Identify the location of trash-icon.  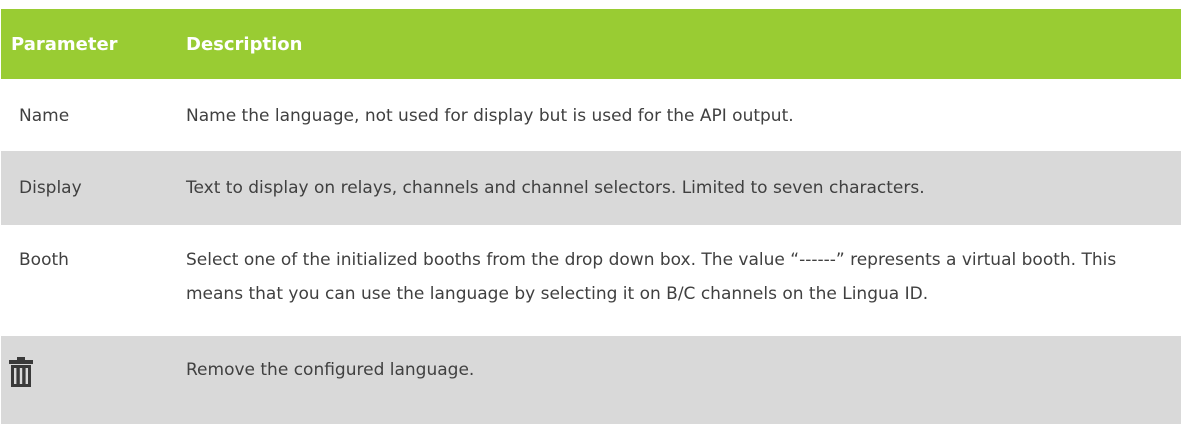
(21, 372).